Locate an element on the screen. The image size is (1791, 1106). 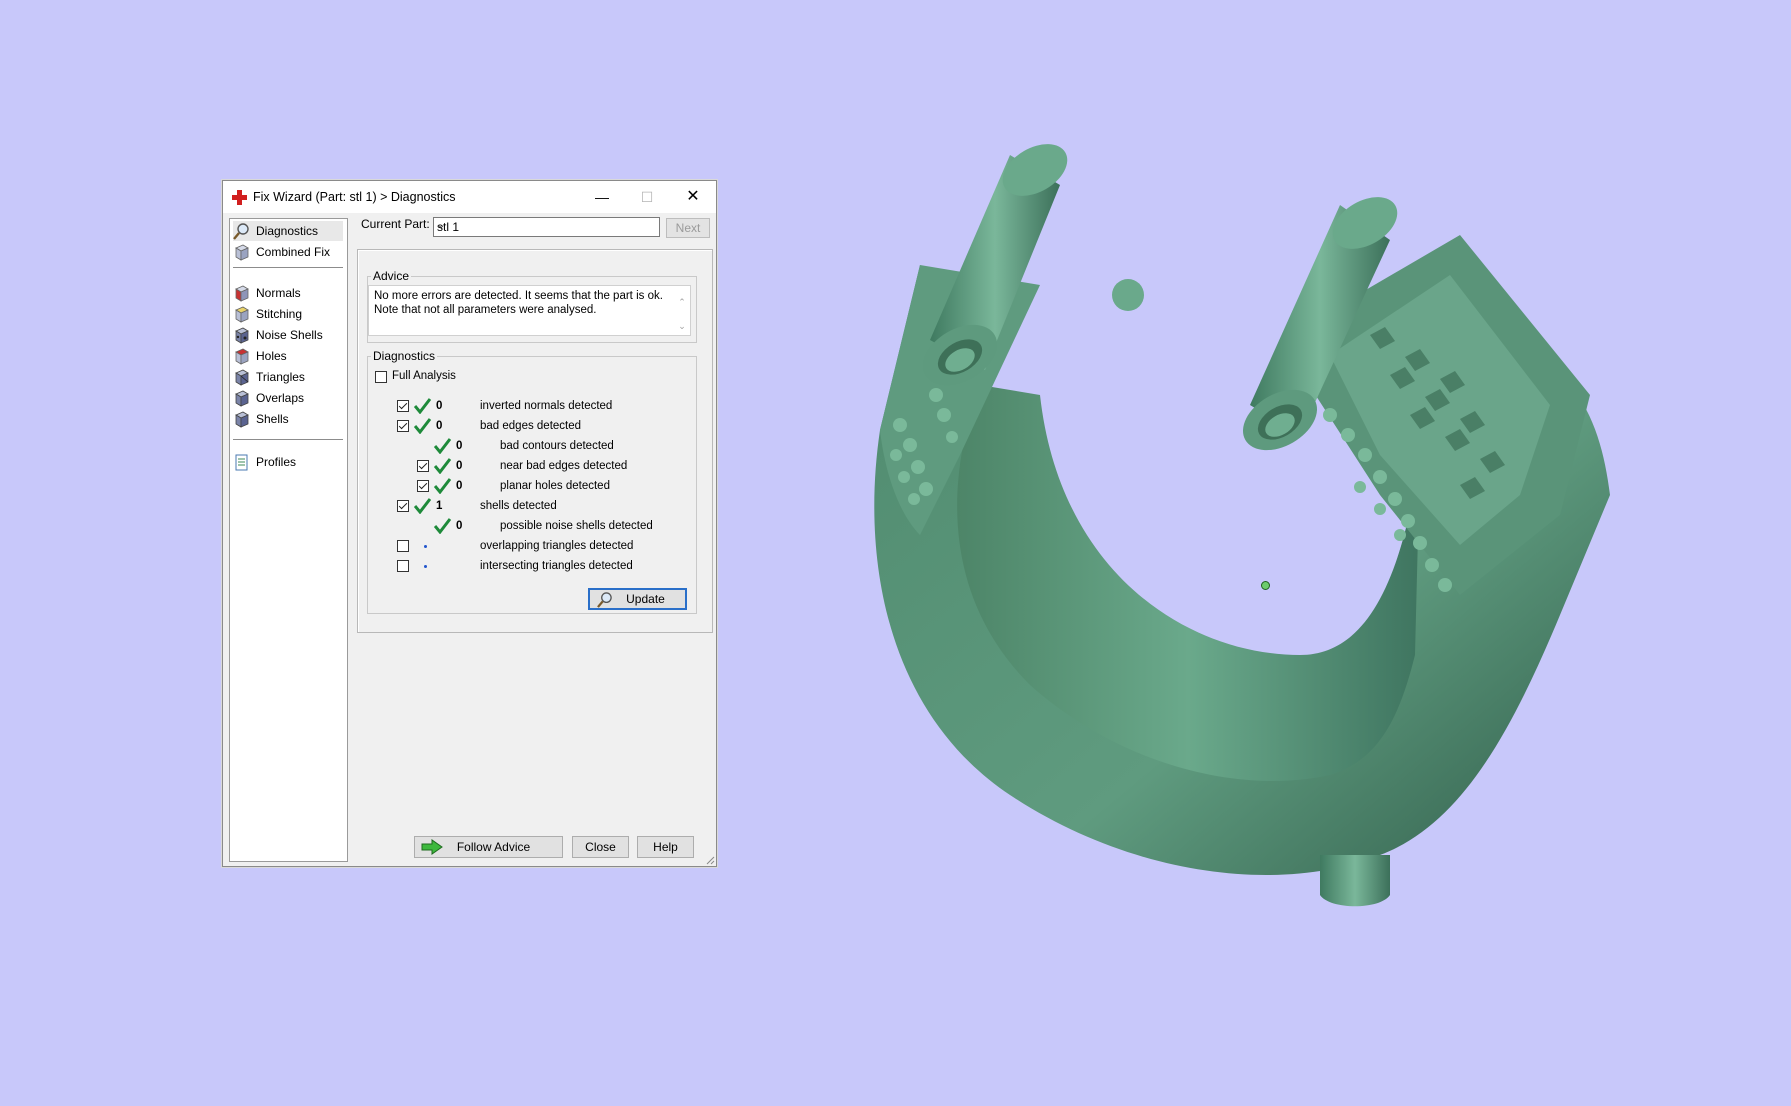
follow-advice-label: Follow Advice is located at coordinates (493, 847).